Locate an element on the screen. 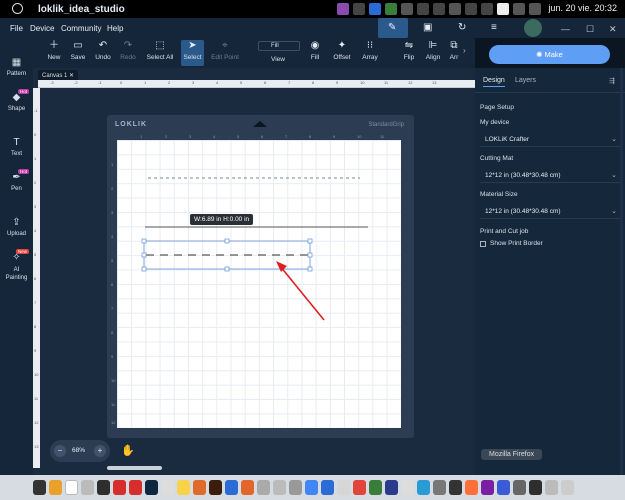  illustrator-icon is located at coordinates (215, 487).